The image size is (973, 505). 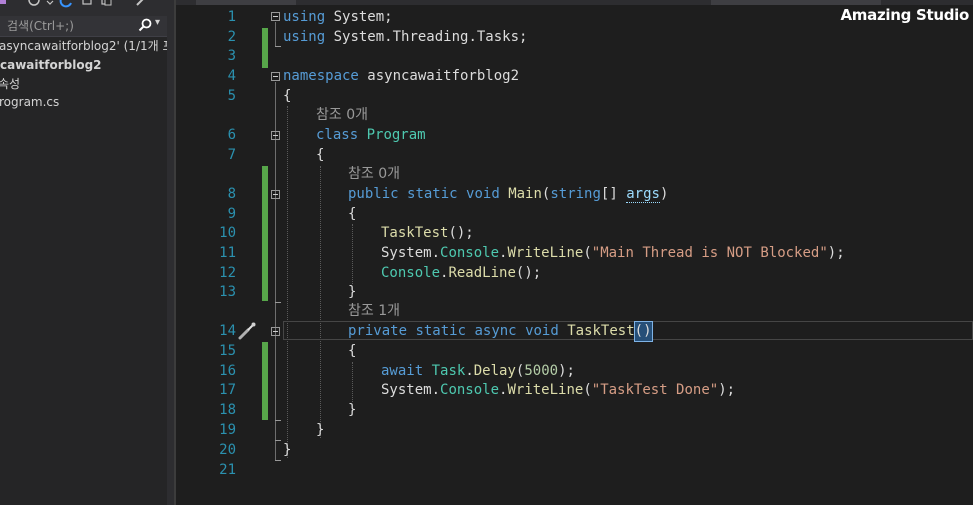 I want to click on punctuation: [], so click(x=613, y=194).